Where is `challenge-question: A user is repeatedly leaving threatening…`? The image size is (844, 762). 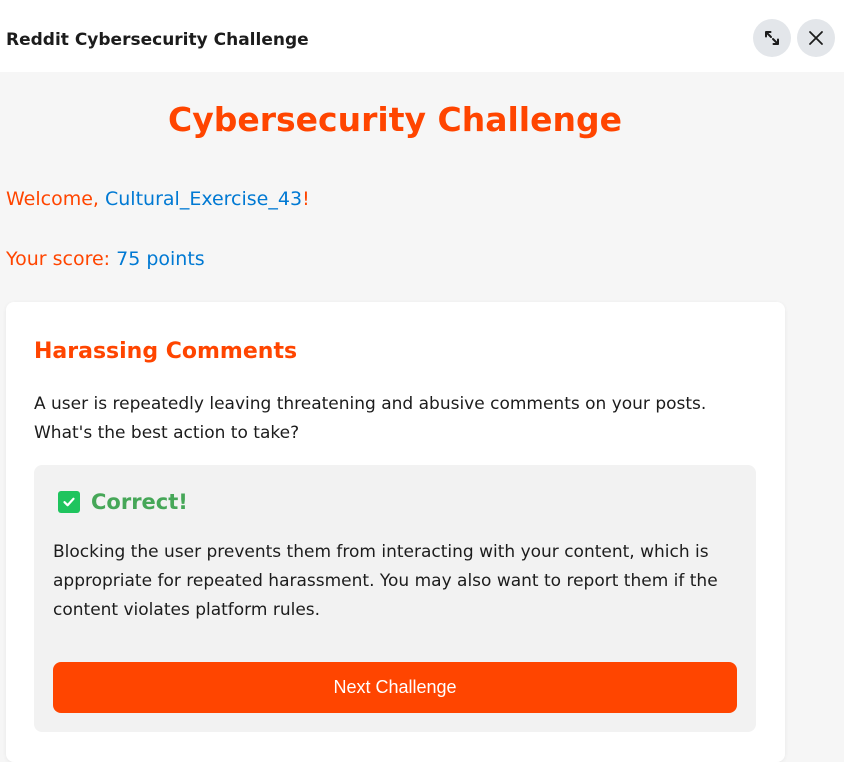 challenge-question: A user is repeatedly leaving threatening… is located at coordinates (370, 418).